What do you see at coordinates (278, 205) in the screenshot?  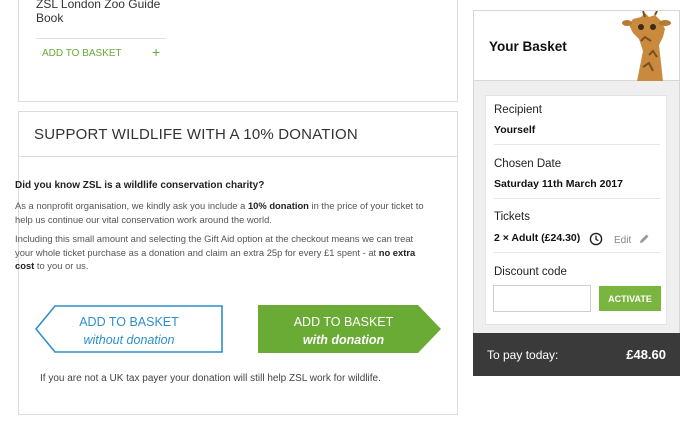 I see `p1-bold: 10% donation` at bounding box center [278, 205].